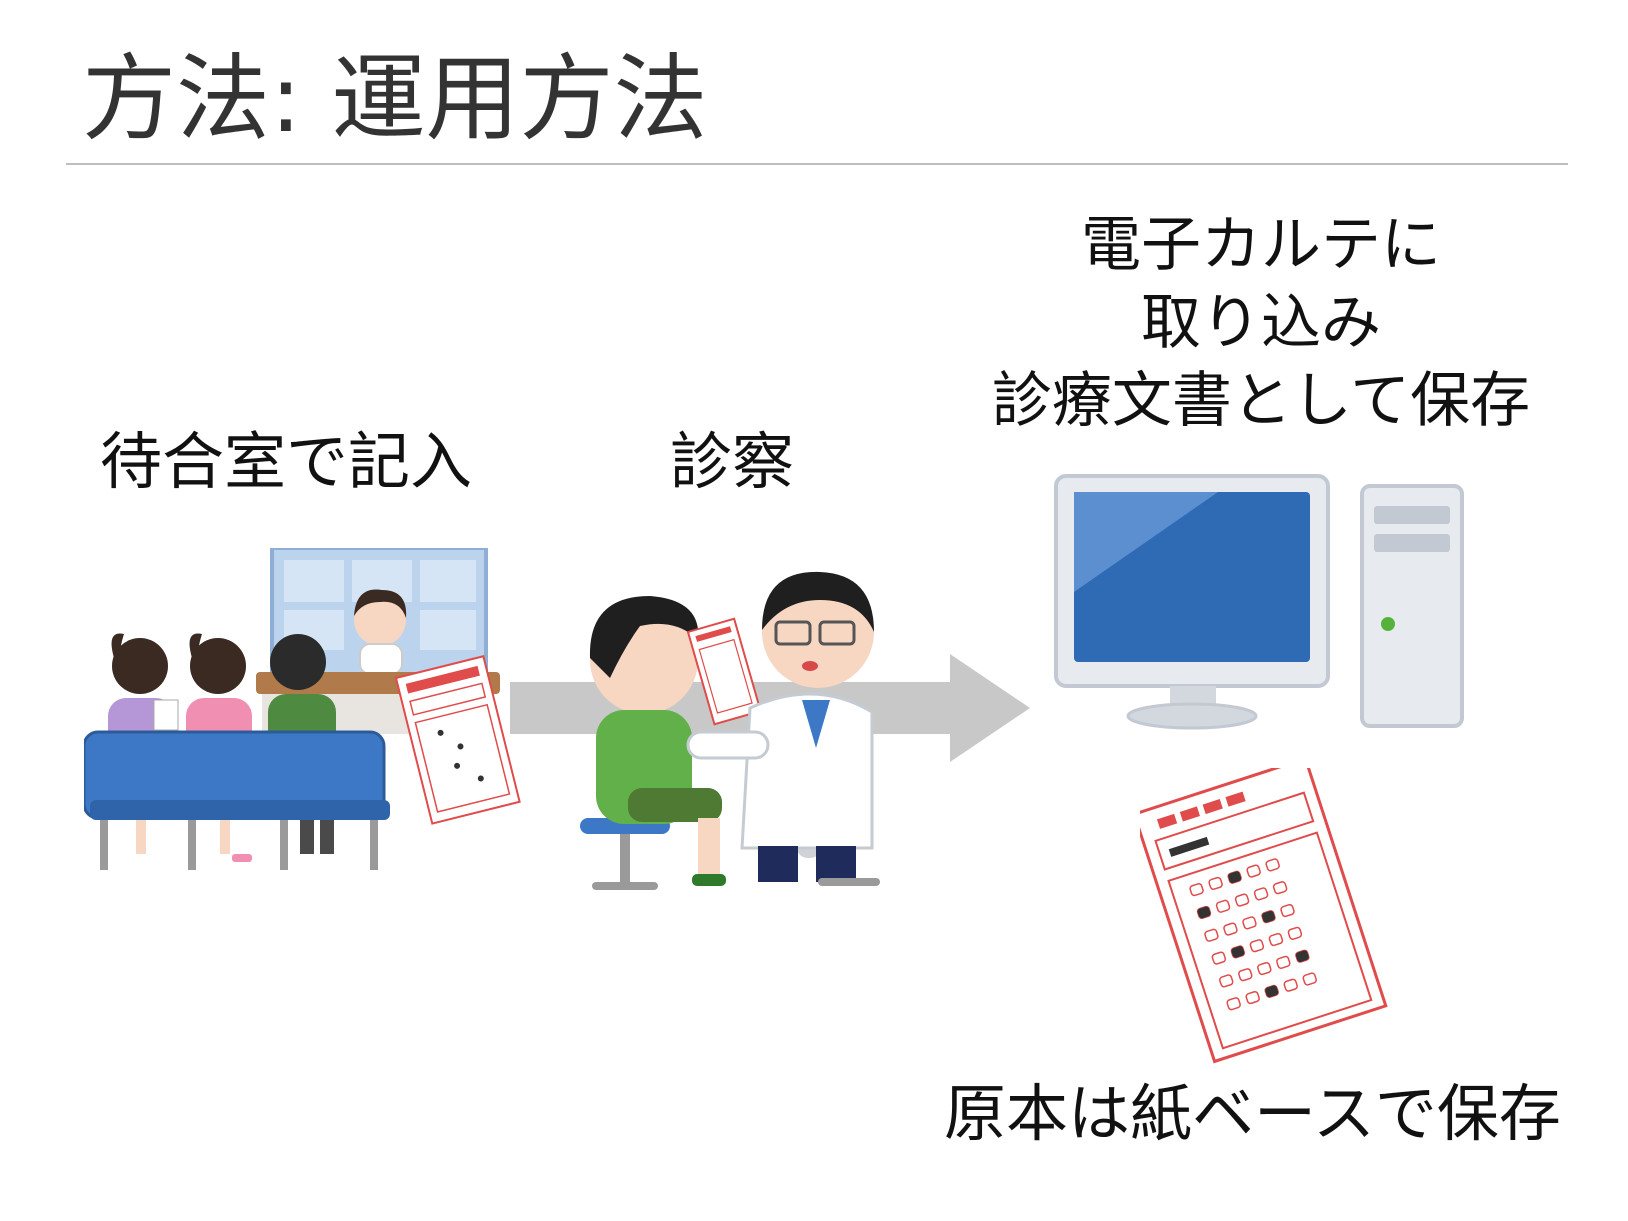 The width and height of the screenshot is (1628, 1221). I want to click on step-ehr-caption-line: 診療文書として保存, so click(1261, 401).